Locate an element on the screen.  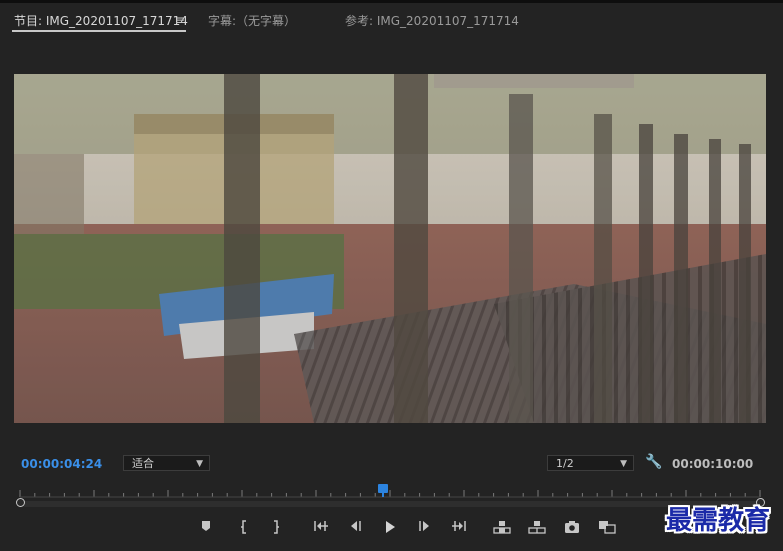
watermark-logo: 最需教育 is located at coordinates (717, 521).